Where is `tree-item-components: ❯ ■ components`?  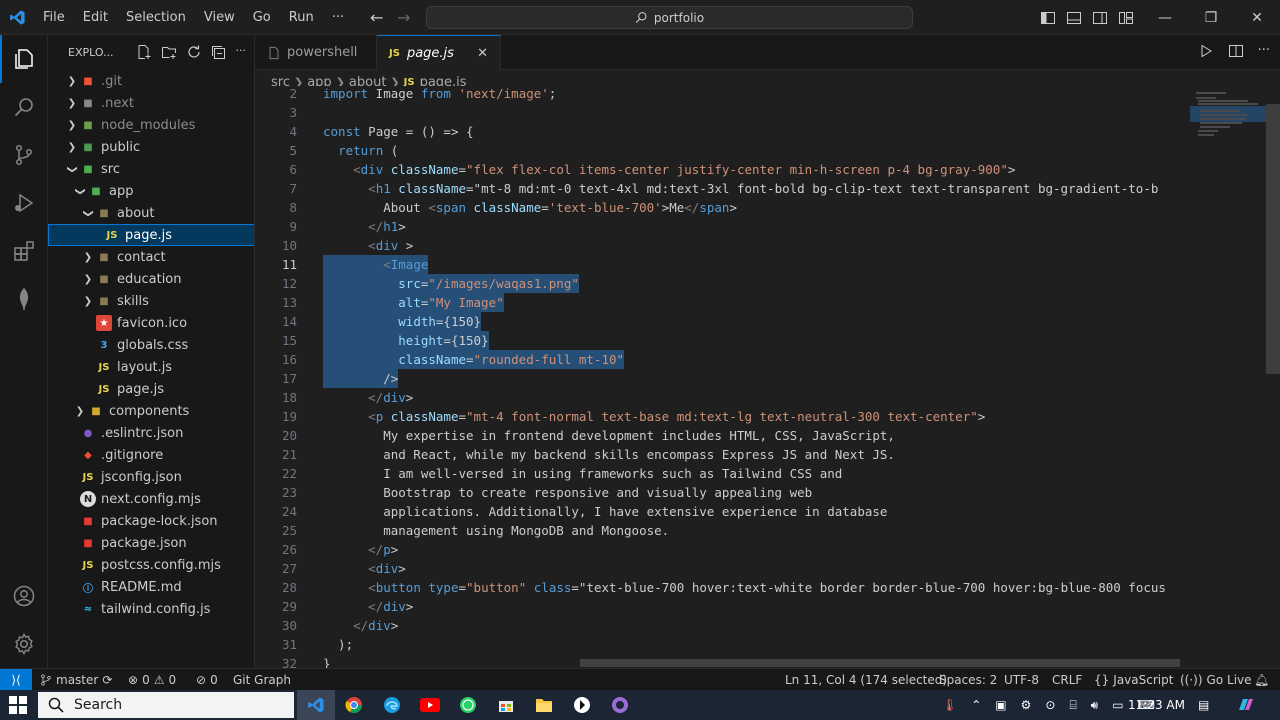
tree-item-components: ❯ ■ components is located at coordinates (151, 411).